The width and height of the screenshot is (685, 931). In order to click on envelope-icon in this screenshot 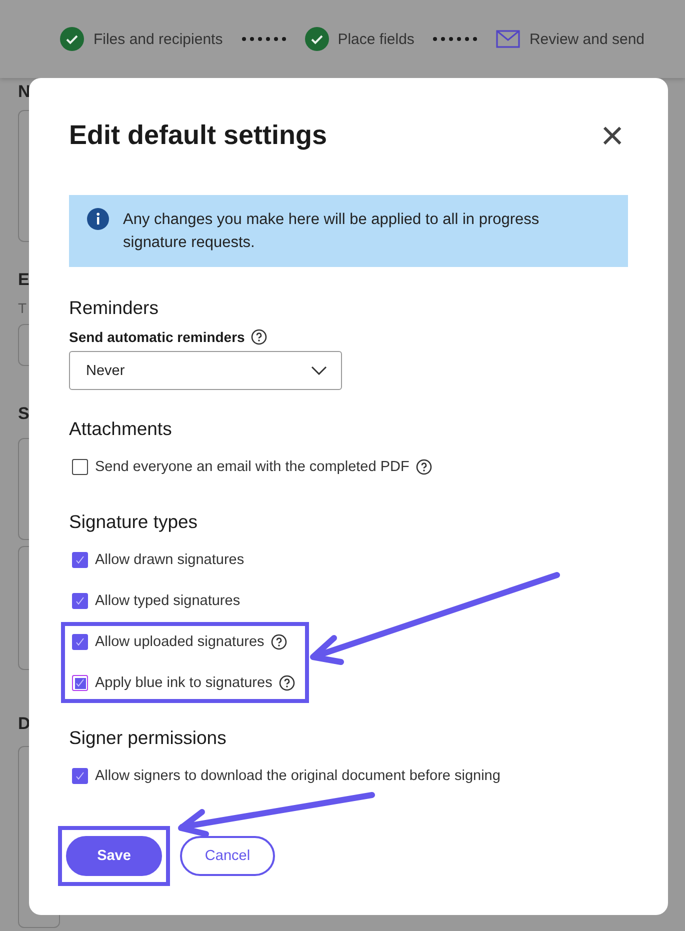, I will do `click(508, 39)`.